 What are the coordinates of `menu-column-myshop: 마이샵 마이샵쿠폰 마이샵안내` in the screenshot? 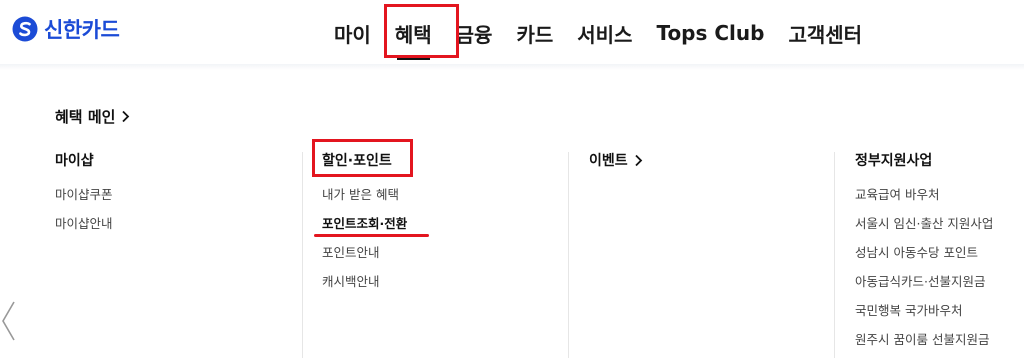 It's located at (84, 197).